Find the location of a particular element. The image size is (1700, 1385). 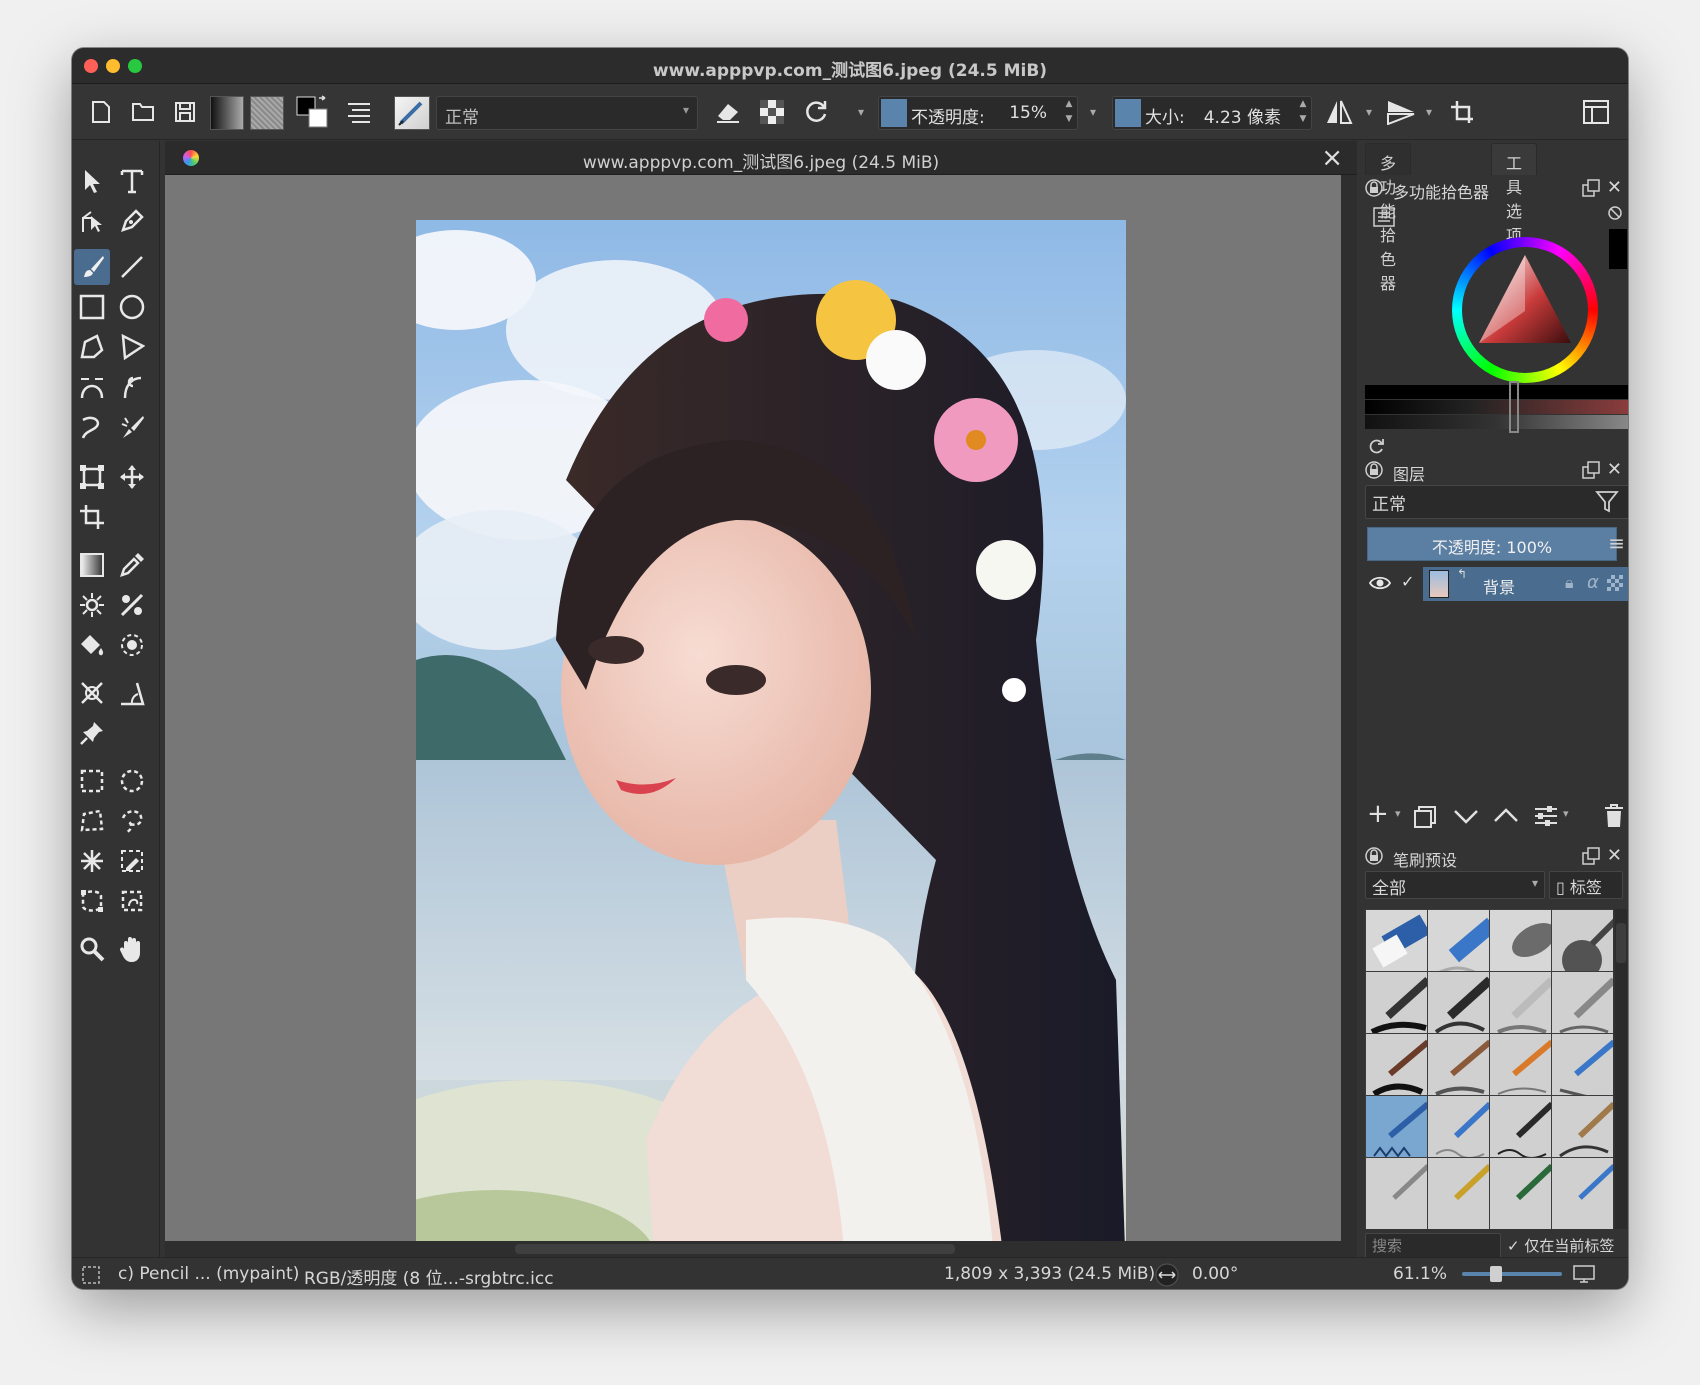

color-space-status: RGB/透明度 (8 位...-srgbtrc.icc is located at coordinates (429, 1276).